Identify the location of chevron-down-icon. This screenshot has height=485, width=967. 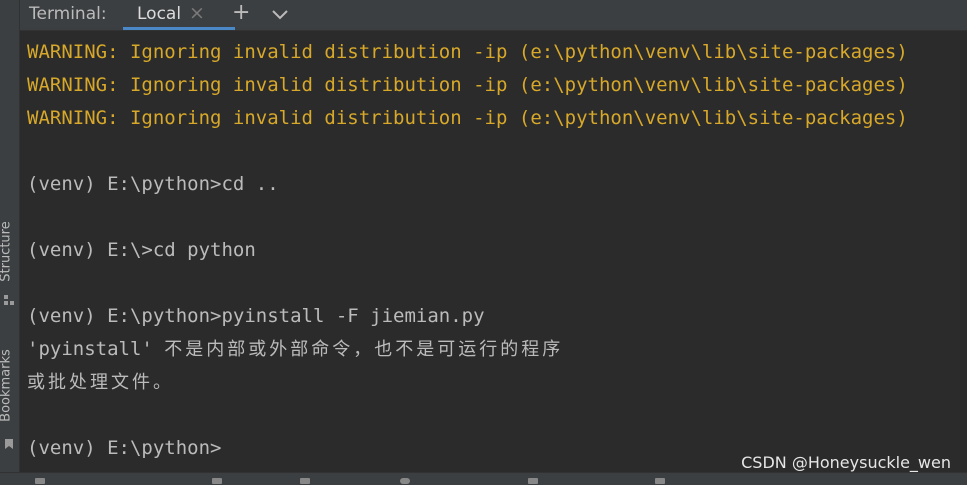
(280, 15).